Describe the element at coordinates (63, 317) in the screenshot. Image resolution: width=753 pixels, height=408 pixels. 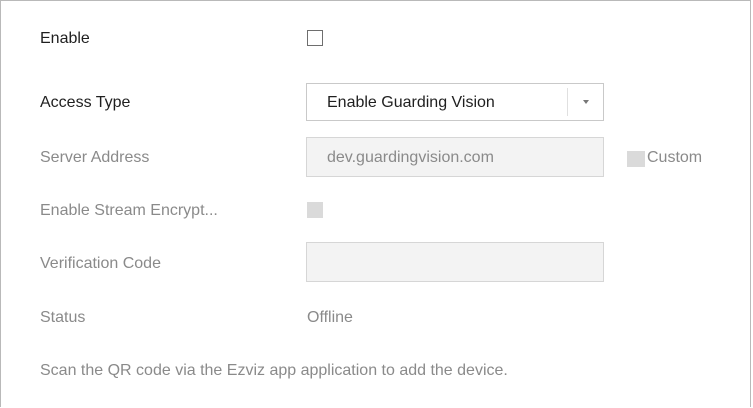
I see `status-label: Status` at that location.